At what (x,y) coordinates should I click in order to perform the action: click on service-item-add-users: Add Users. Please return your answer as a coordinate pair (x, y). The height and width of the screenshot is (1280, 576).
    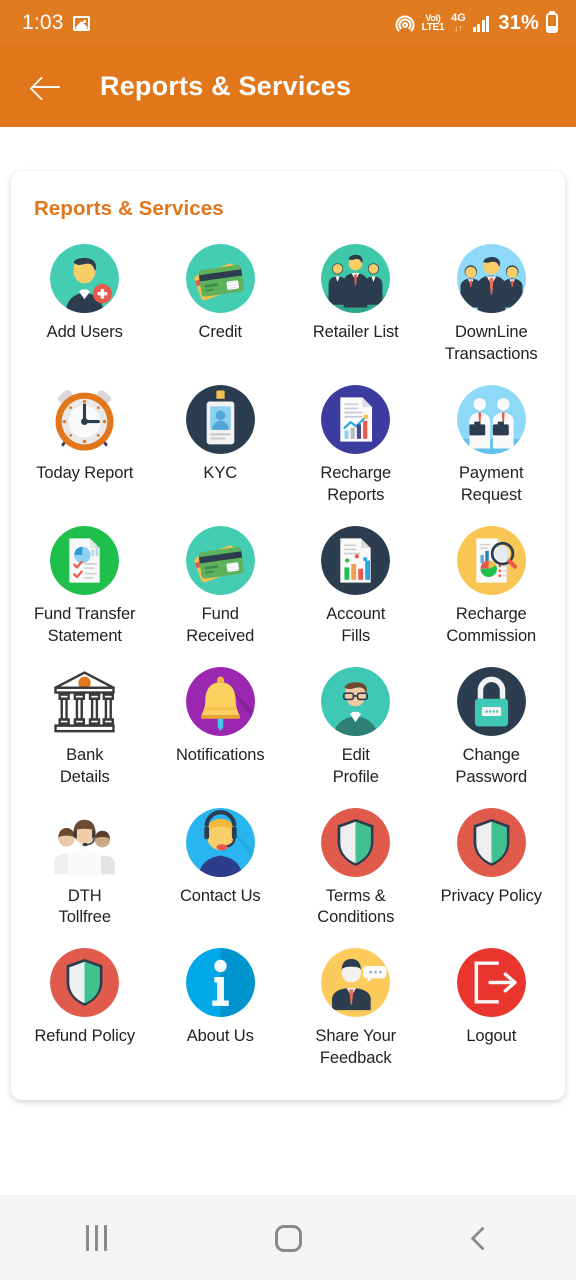
    Looking at the image, I should click on (85, 305).